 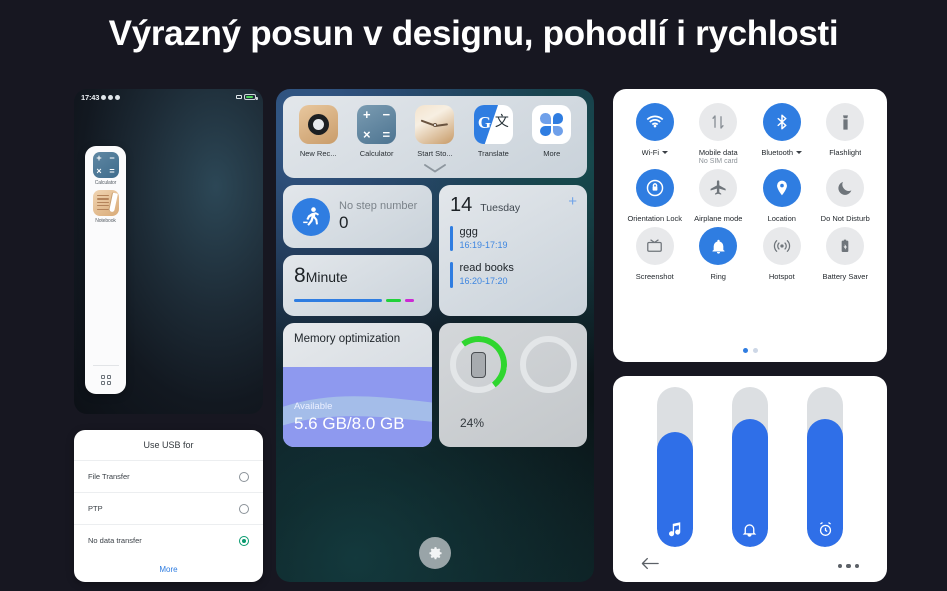 I want to click on quick-tile-battery-saver: Battery Saver, so click(x=845, y=254).